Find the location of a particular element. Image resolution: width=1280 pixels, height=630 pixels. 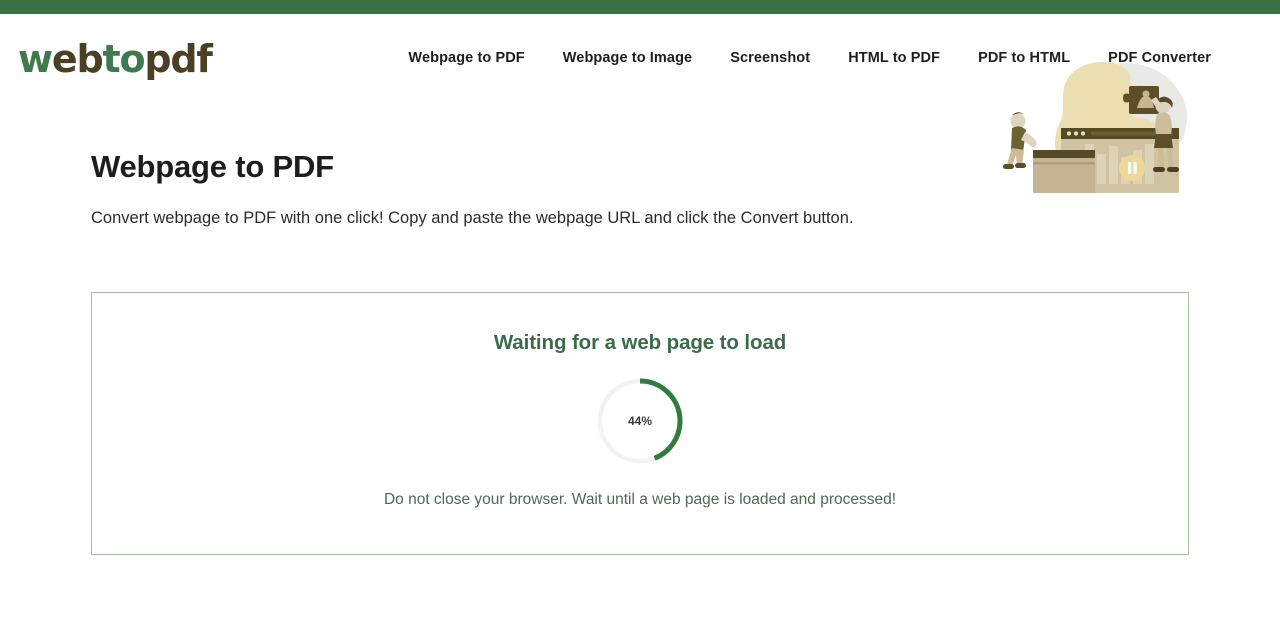

site-logo: webtopdf is located at coordinates (115, 59).